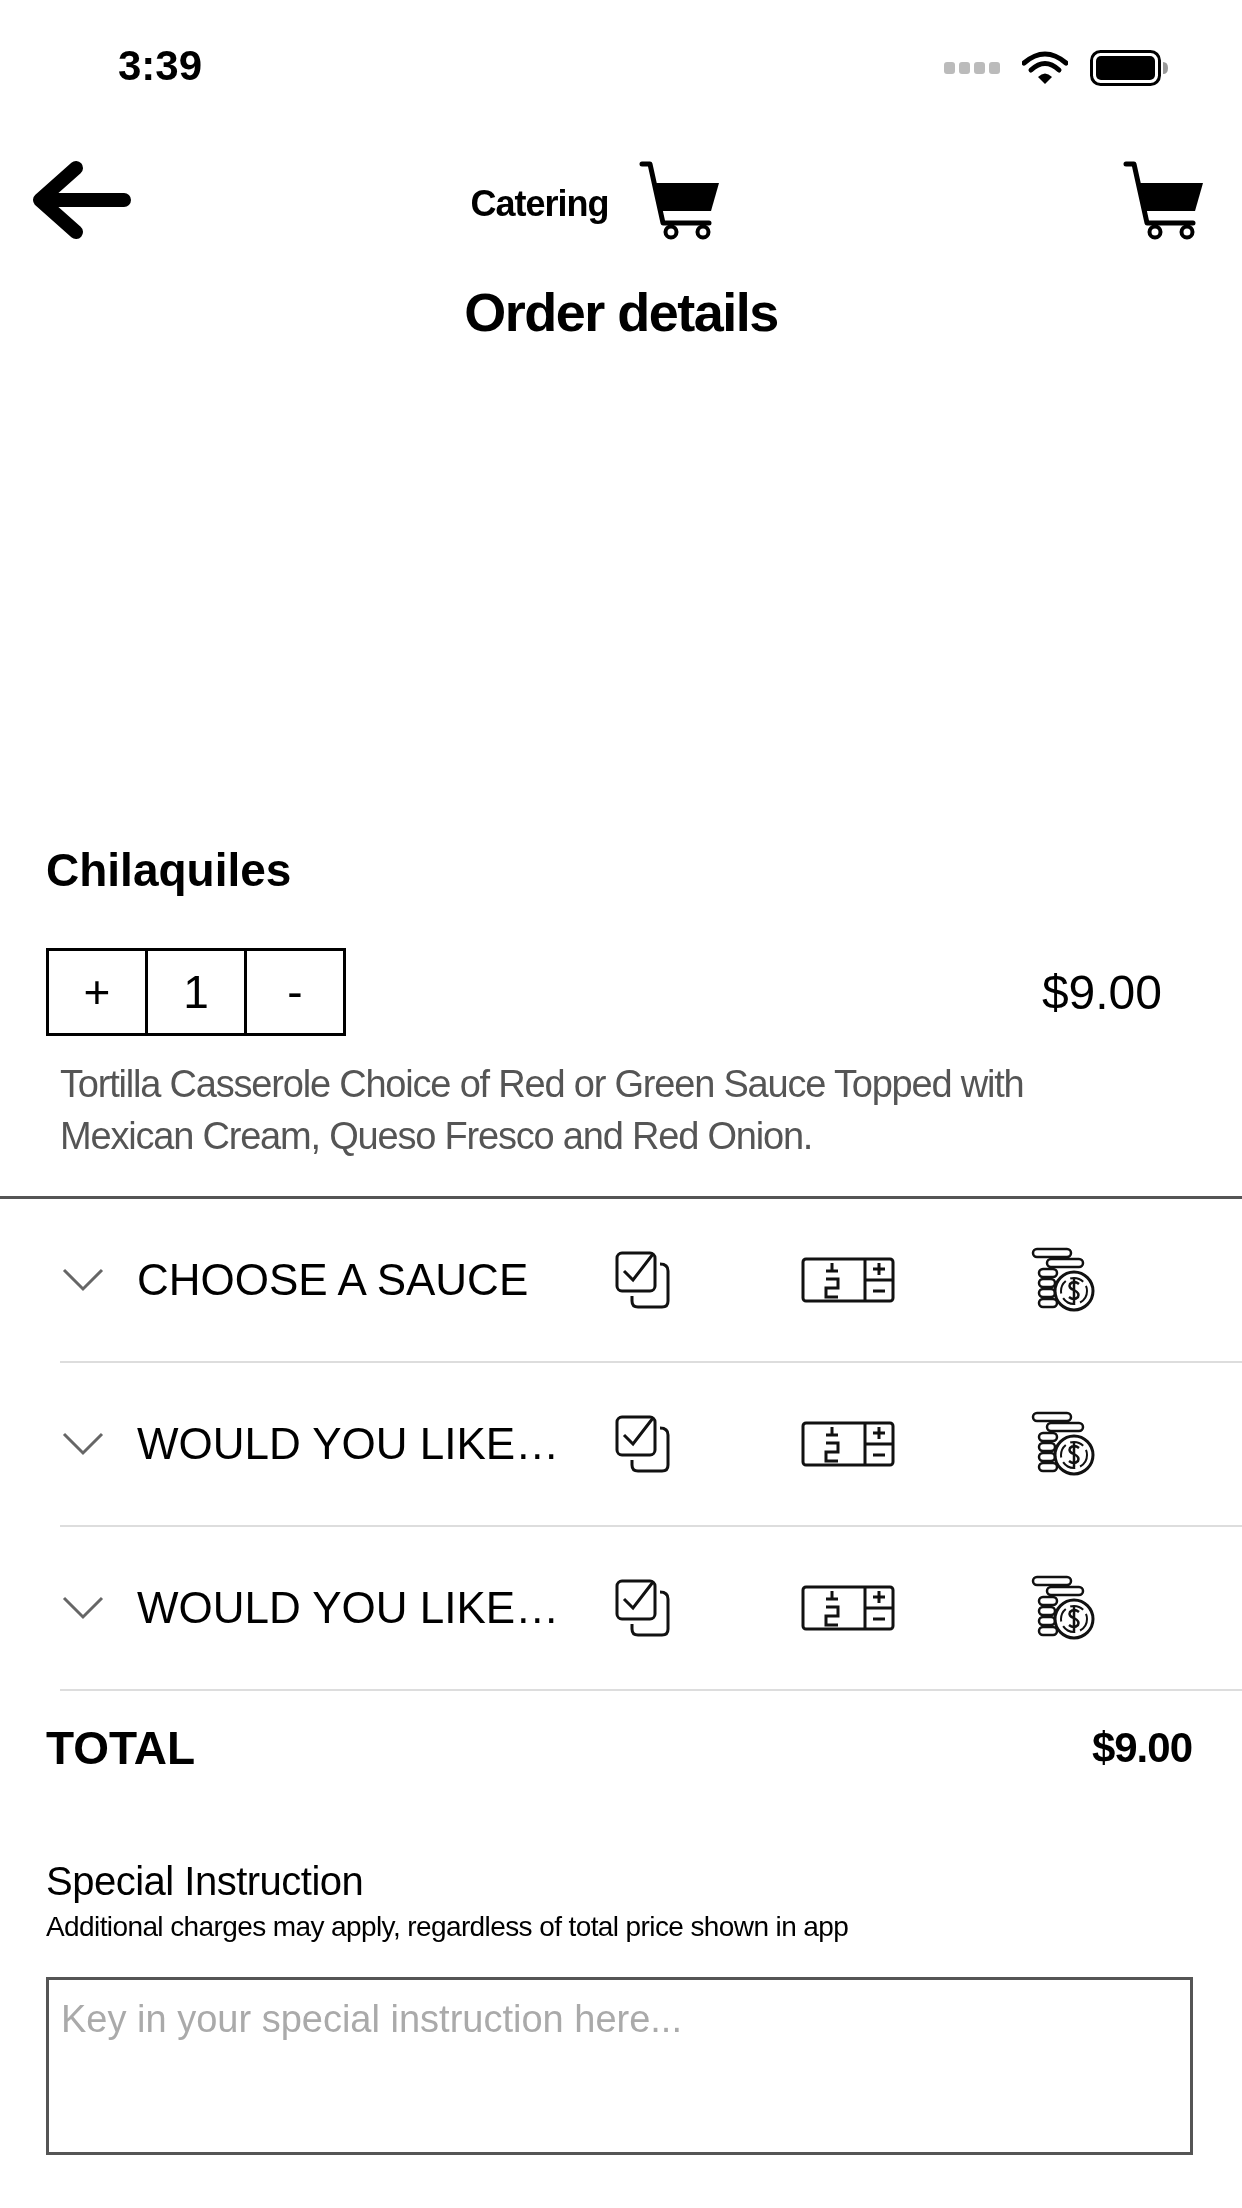 The height and width of the screenshot is (2208, 1242). I want to click on page-title: Order details, so click(621, 312).